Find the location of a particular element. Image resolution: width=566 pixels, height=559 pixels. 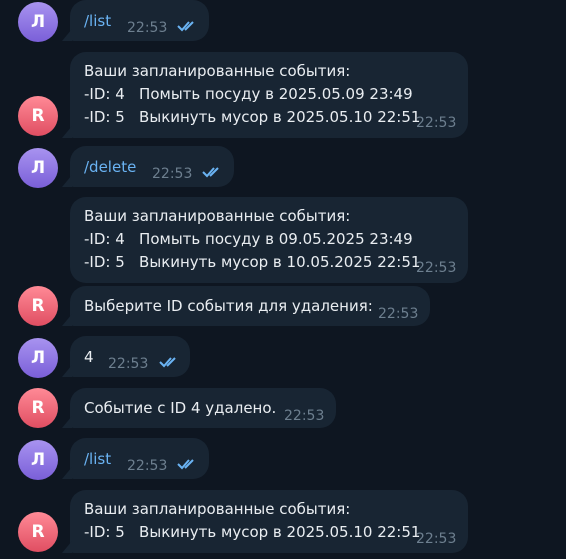

command-link: /delete is located at coordinates (110, 167).